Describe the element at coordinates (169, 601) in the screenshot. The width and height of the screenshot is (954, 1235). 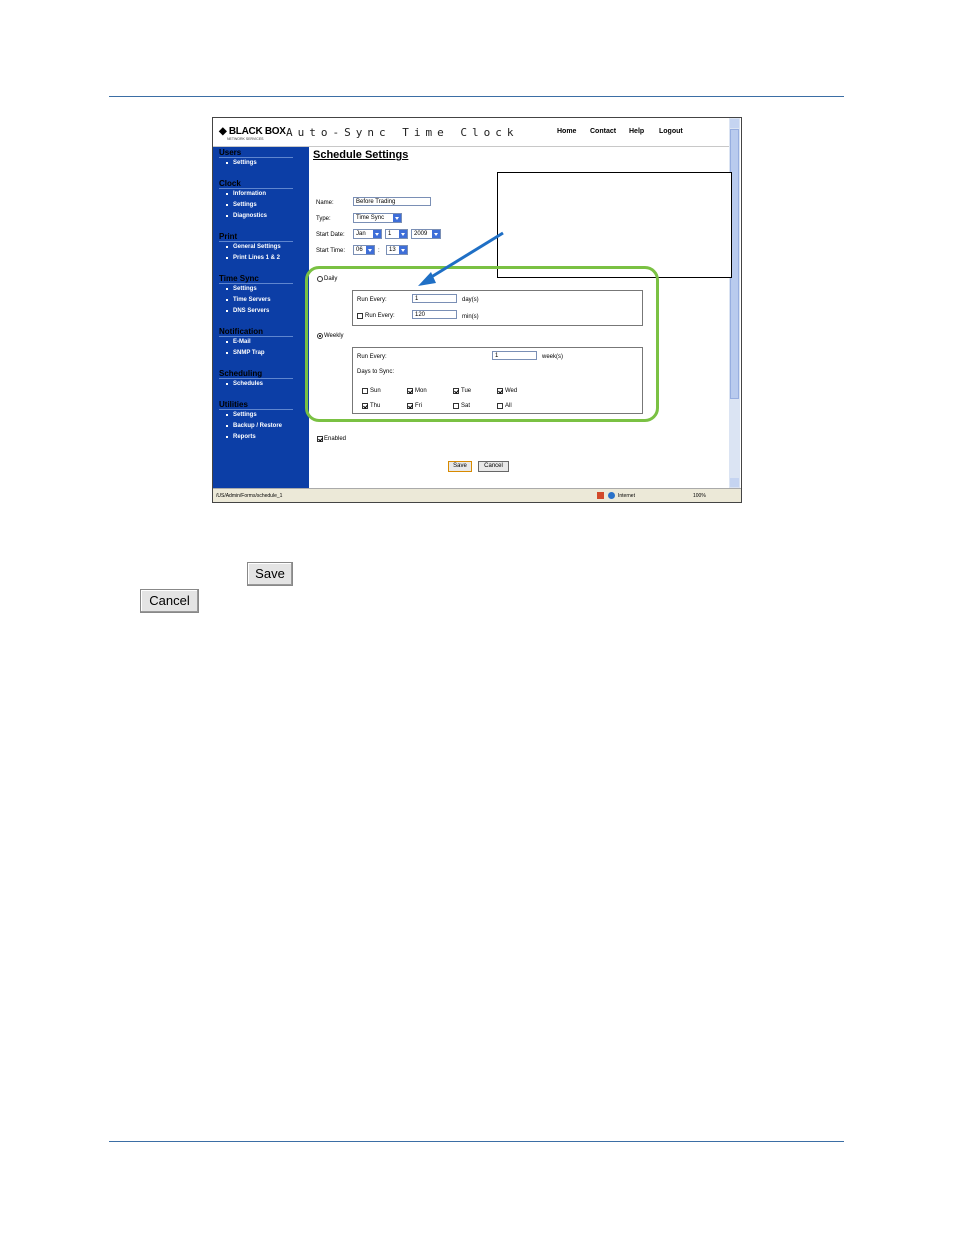
I see `doc-cancel-button-image: Cancel` at that location.